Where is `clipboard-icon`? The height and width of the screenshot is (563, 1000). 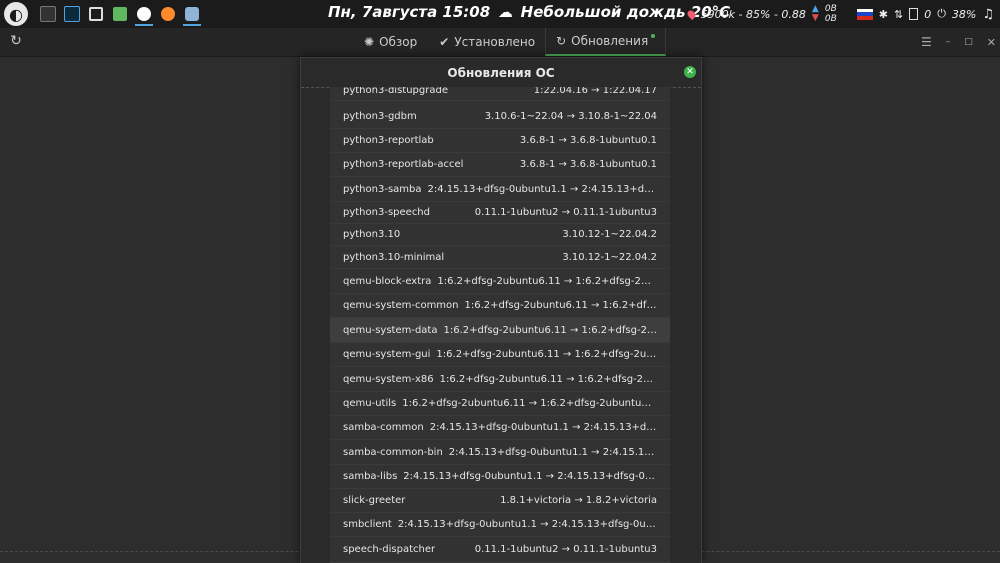 clipboard-icon is located at coordinates (914, 14).